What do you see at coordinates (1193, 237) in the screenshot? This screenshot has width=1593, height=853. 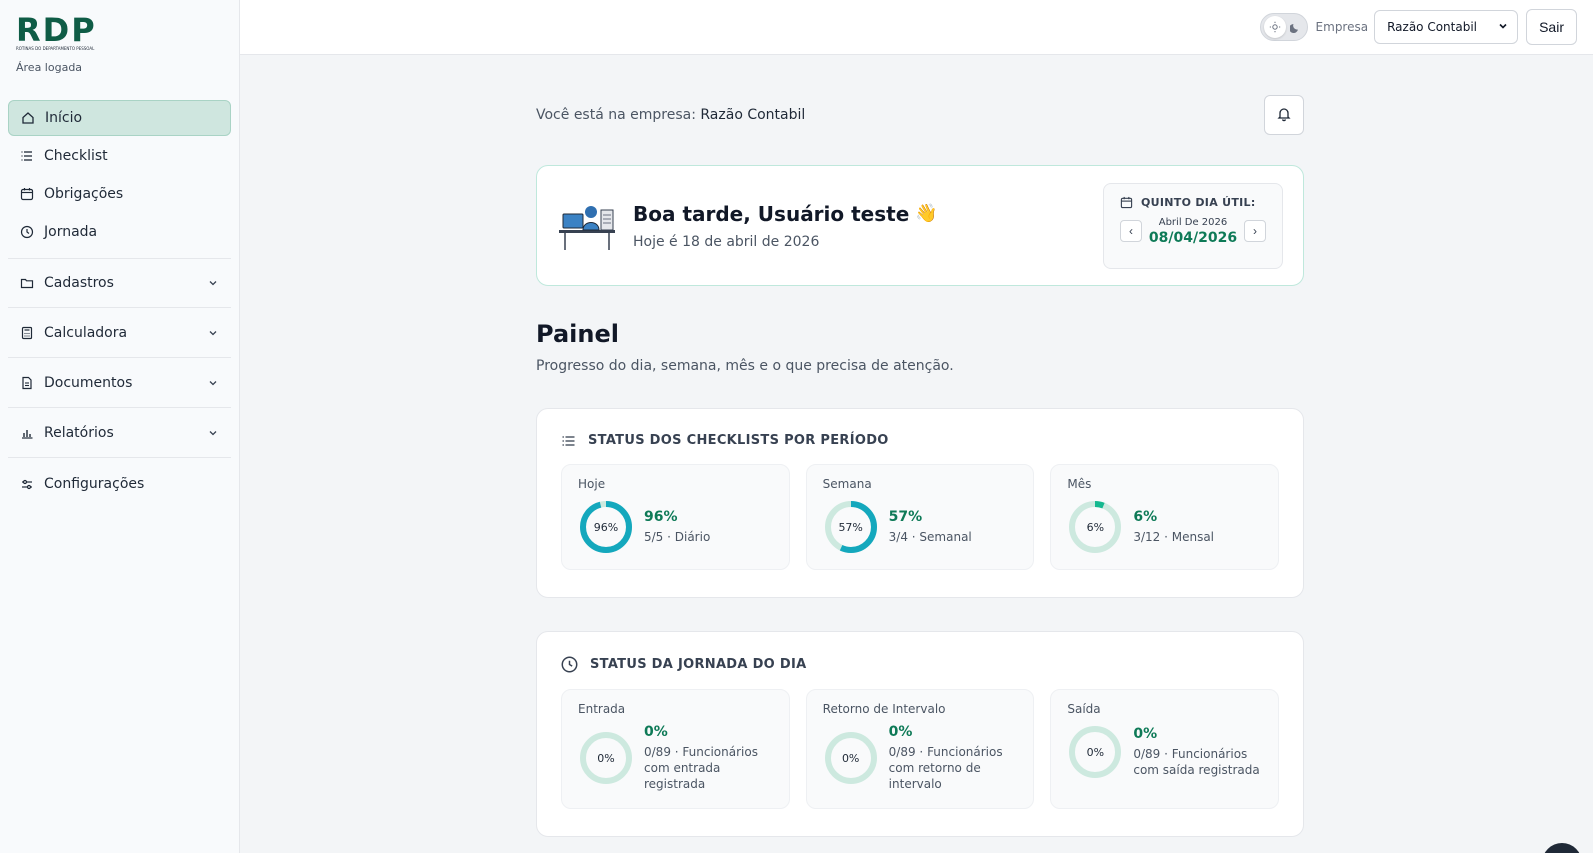 I see `fifth-business-day-date: 08/04/2026` at bounding box center [1193, 237].